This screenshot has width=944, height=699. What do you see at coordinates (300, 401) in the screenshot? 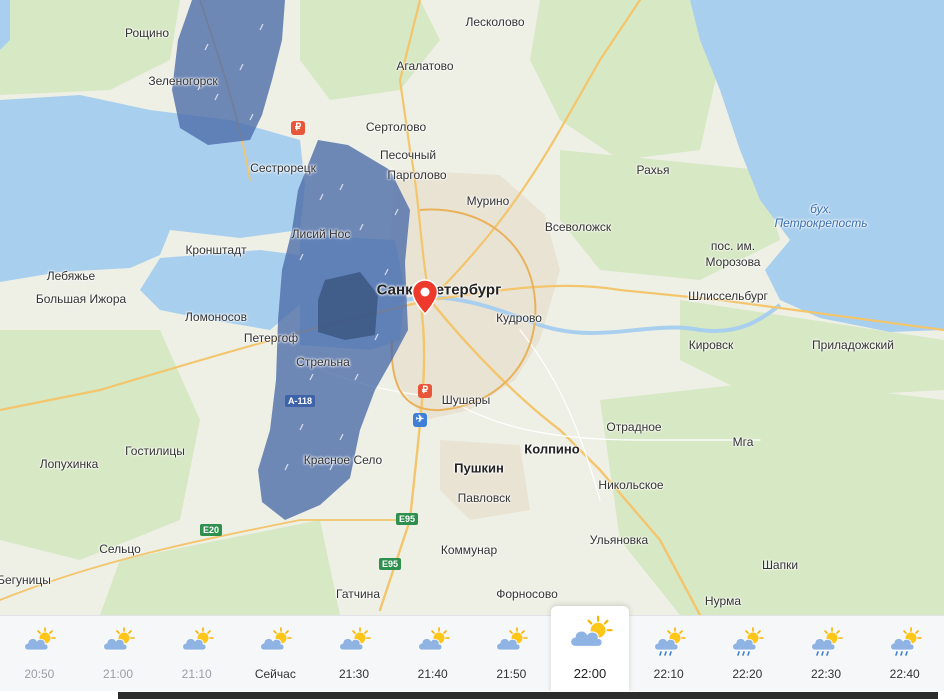
I see `road-number-badge: А-118` at bounding box center [300, 401].